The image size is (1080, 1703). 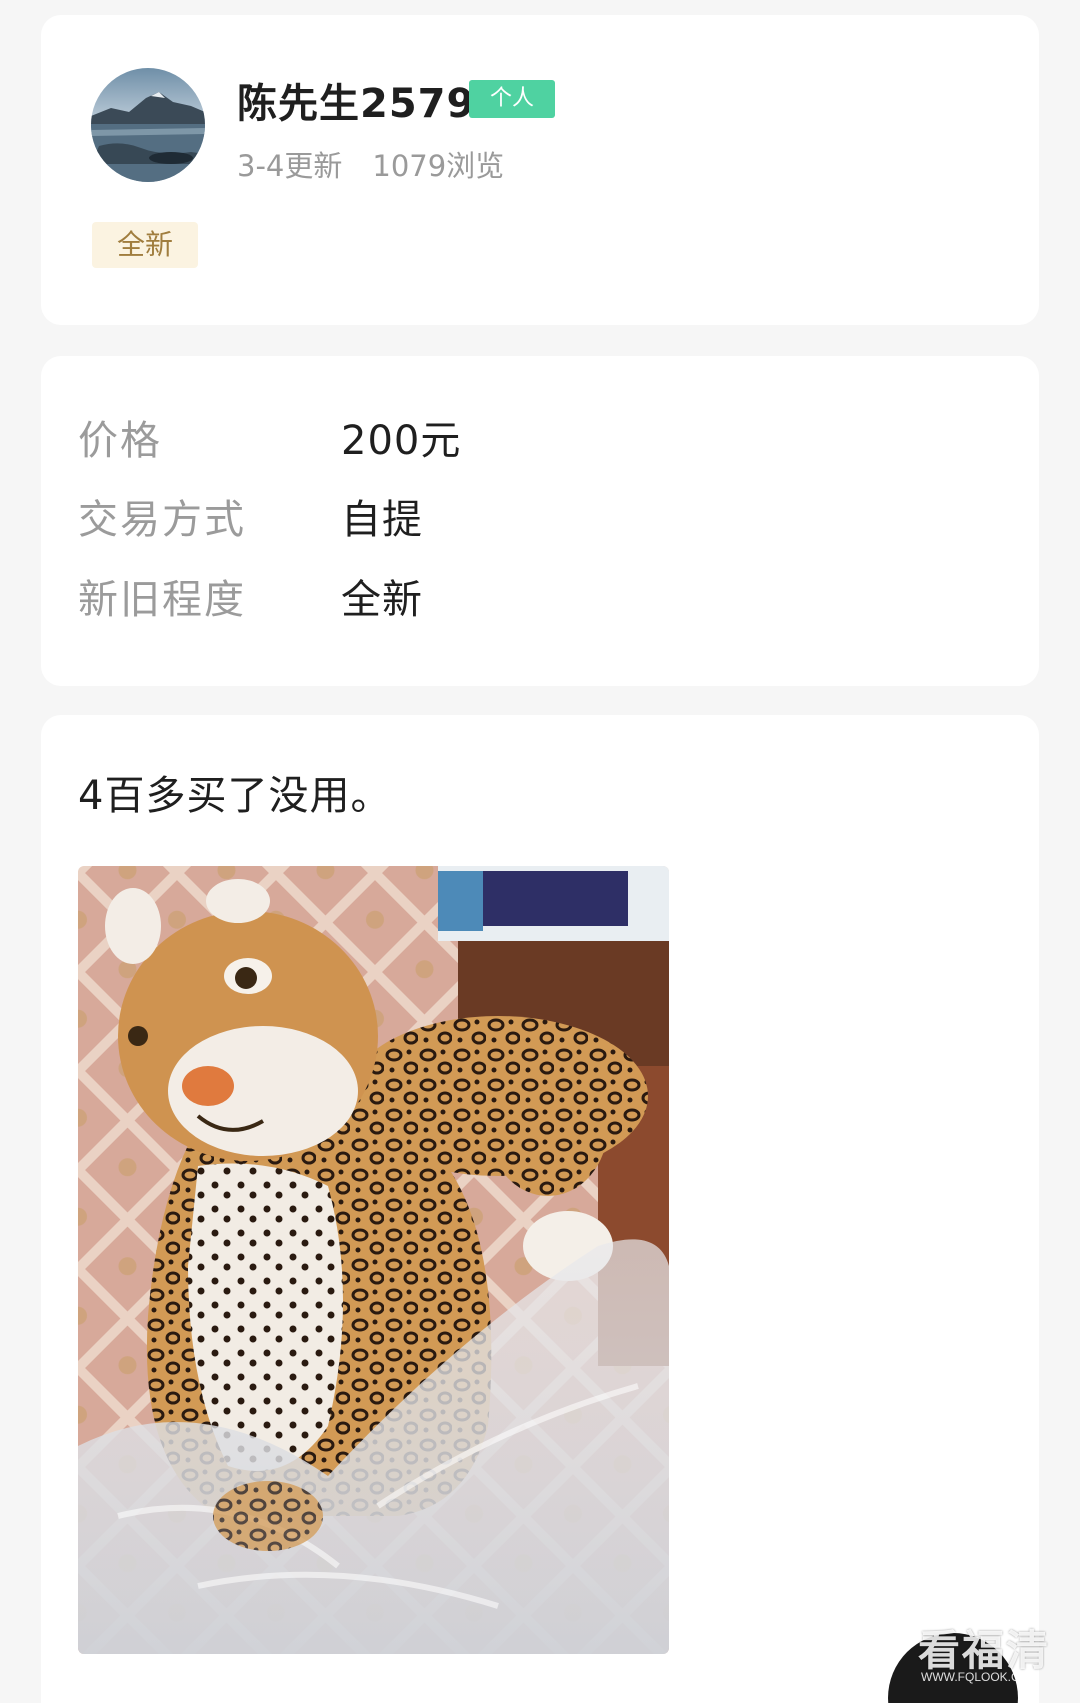 I want to click on detail-value: 全新, so click(x=382, y=600).